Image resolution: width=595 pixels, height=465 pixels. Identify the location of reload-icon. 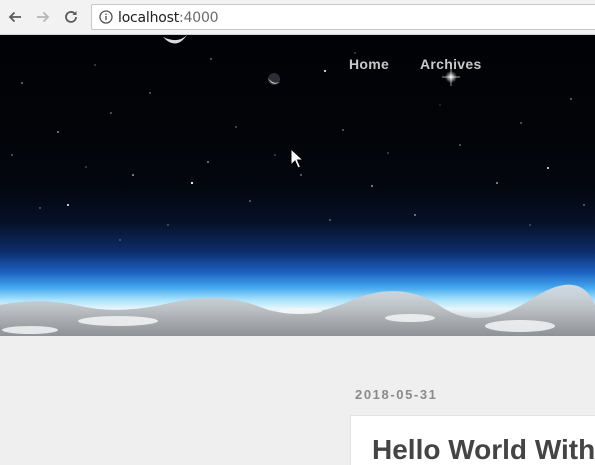
(71, 17).